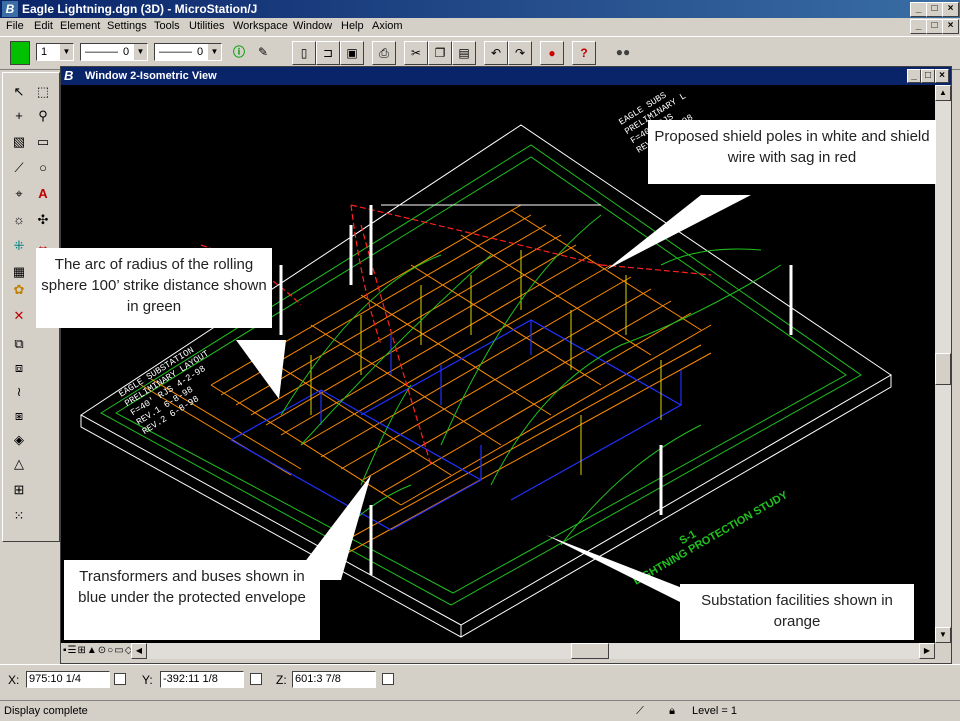  I want to click on view-controls: ▪☰⊞▲⊙○▭◇, so click(97, 652).